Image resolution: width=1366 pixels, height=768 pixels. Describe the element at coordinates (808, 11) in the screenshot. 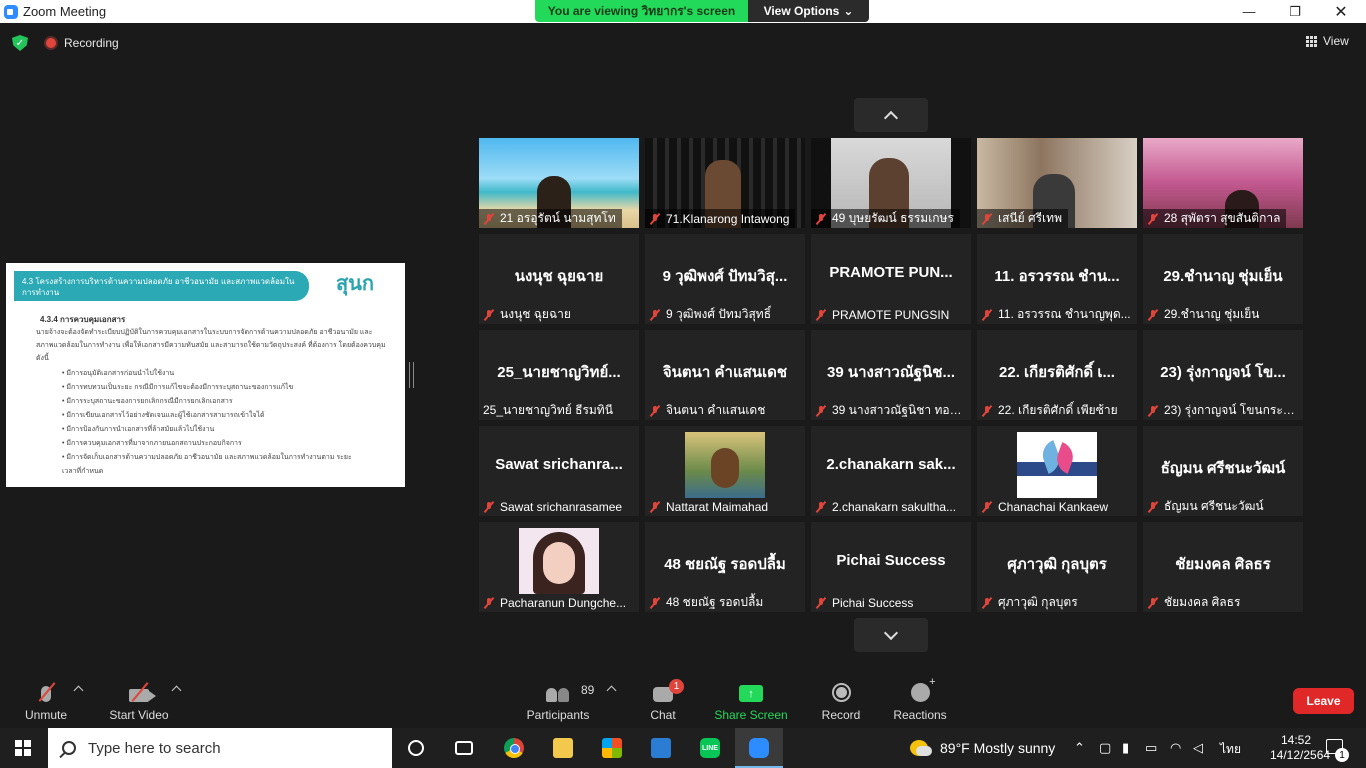

I see `view-options-button: View Options ⌄` at that location.